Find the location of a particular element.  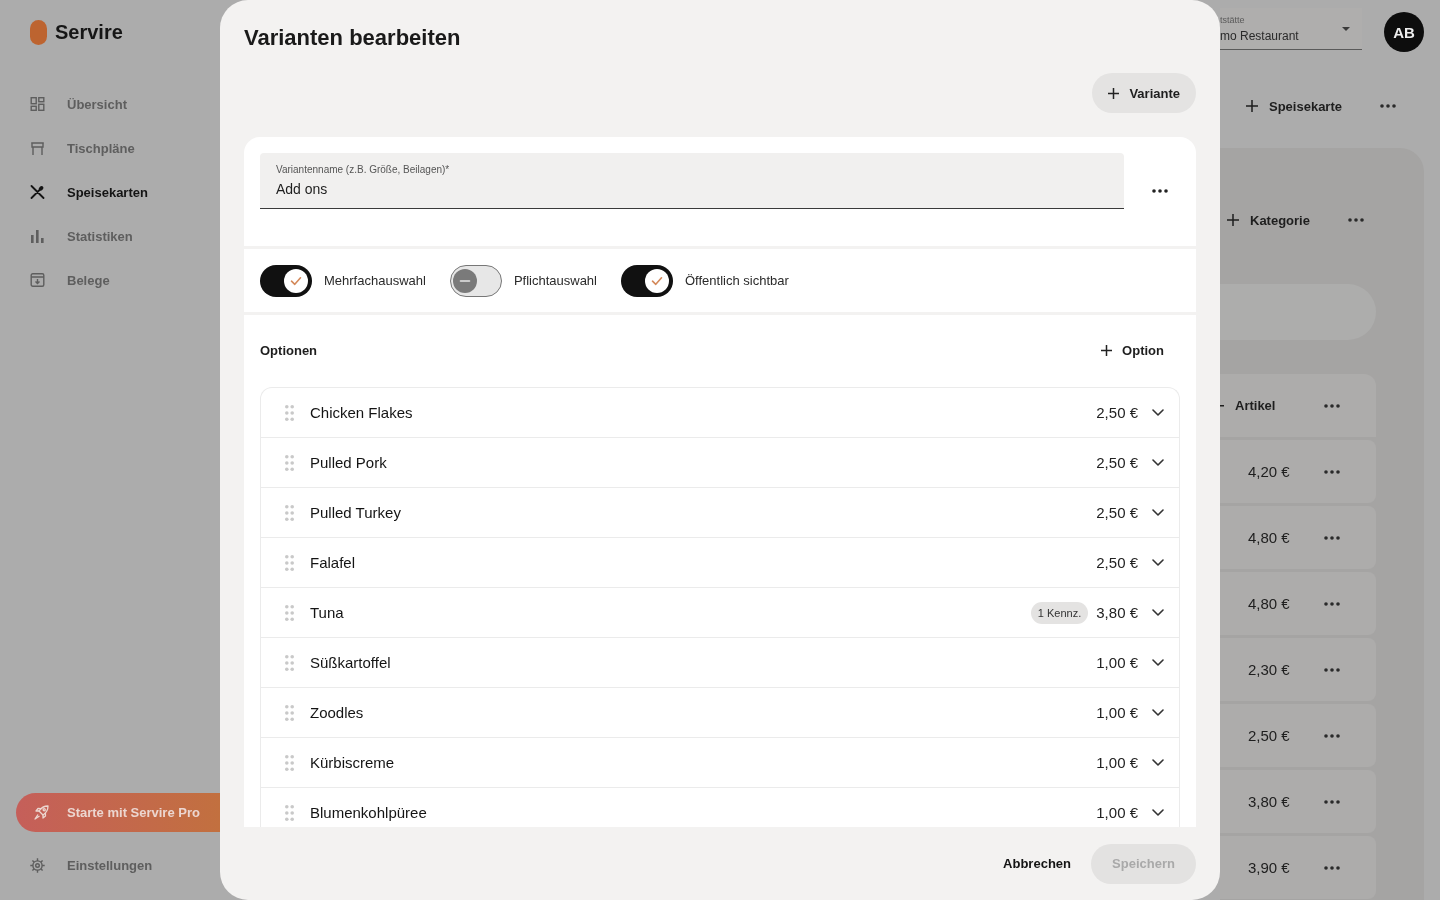

download-box-icon is located at coordinates (37, 280).